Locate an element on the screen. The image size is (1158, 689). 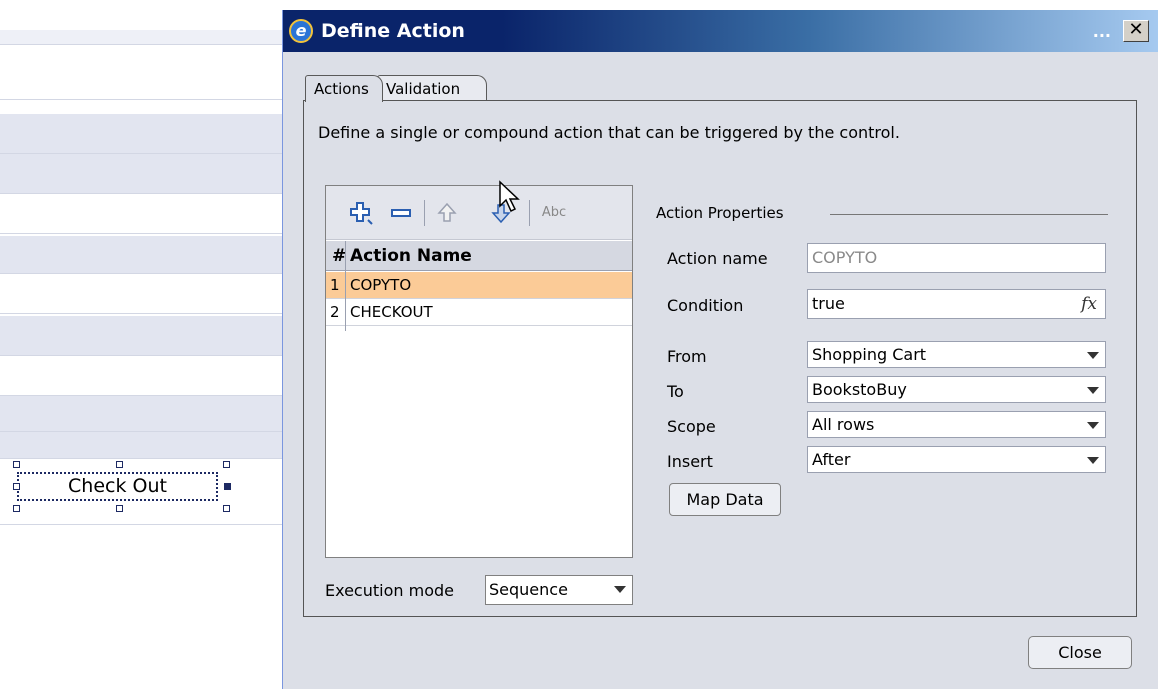
dialog-titlebar: e Define Action ... ✕ is located at coordinates (720, 31).